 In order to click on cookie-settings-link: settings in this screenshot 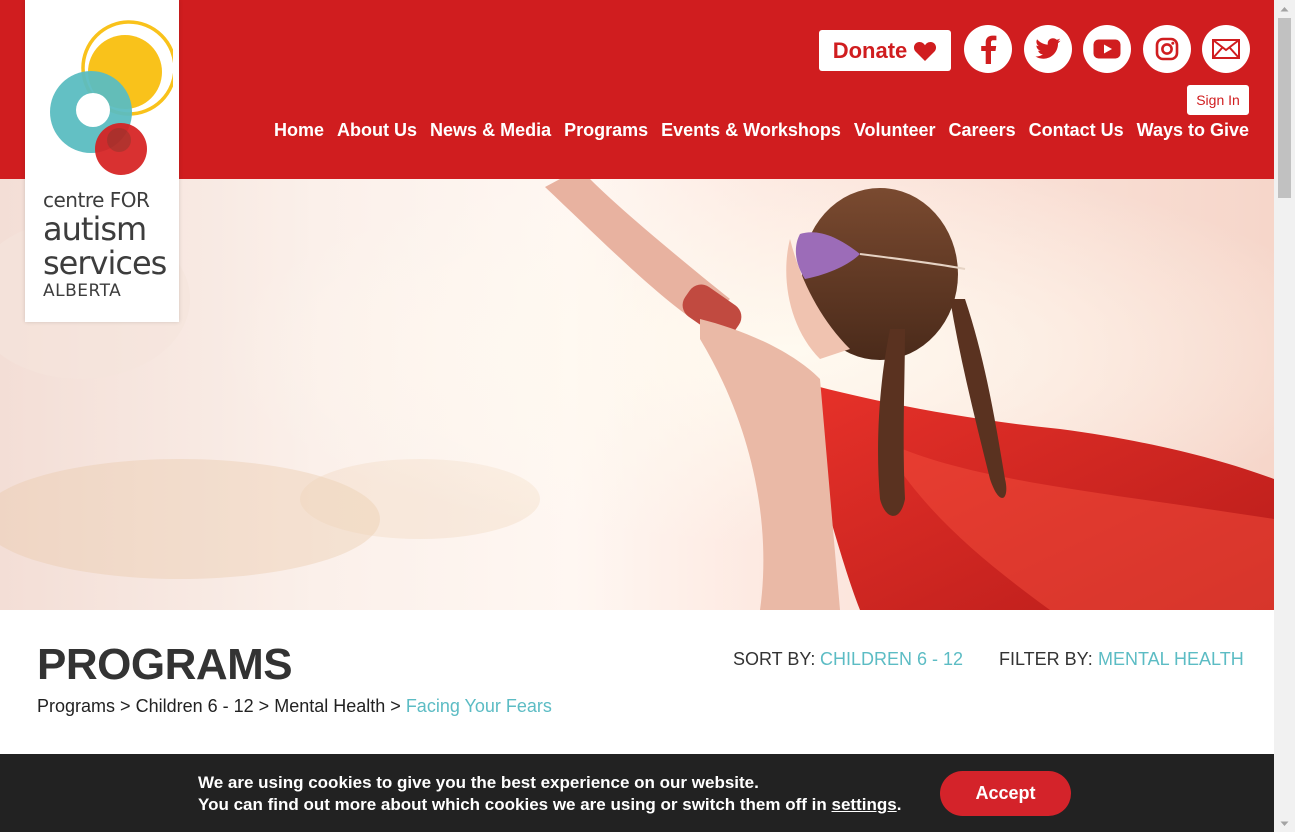, I will do `click(864, 804)`.